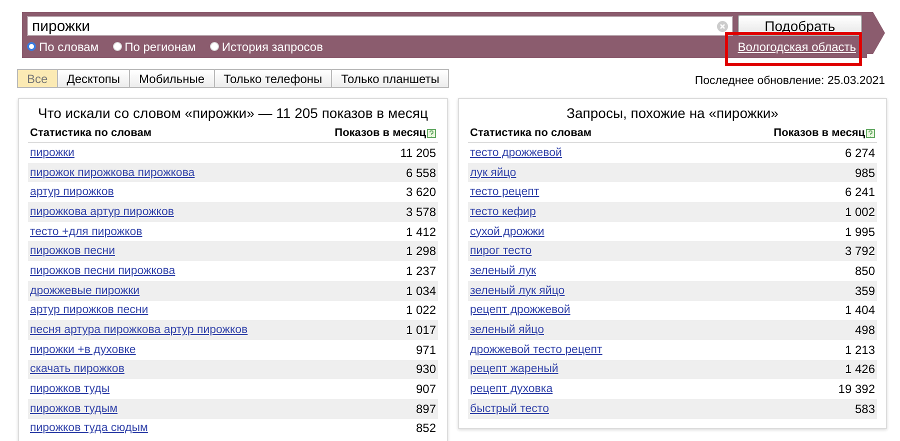 The width and height of the screenshot is (900, 441). What do you see at coordinates (421, 231) in the screenshot?
I see `impressions-count: 1 412` at bounding box center [421, 231].